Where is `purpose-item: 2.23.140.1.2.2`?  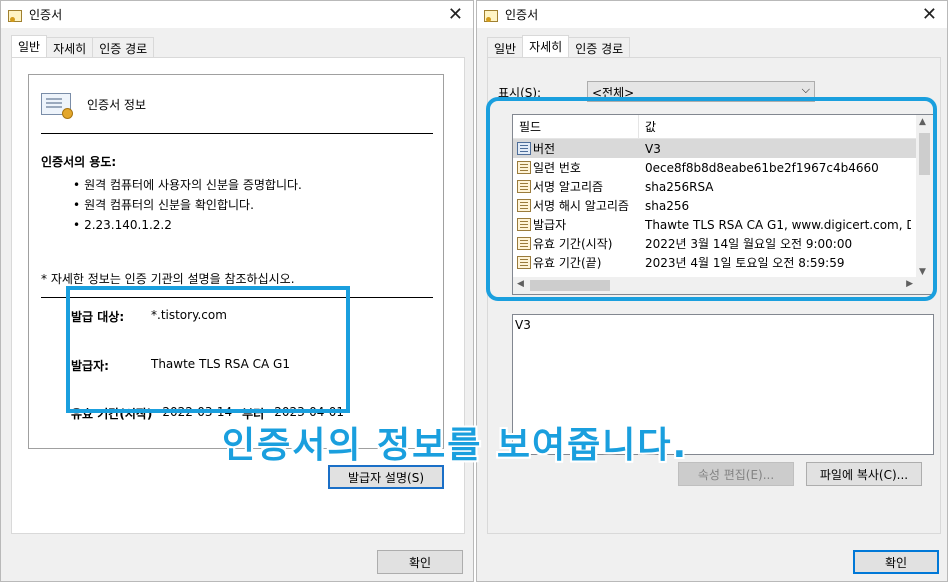 purpose-item: 2.23.140.1.2.2 is located at coordinates (187, 225).